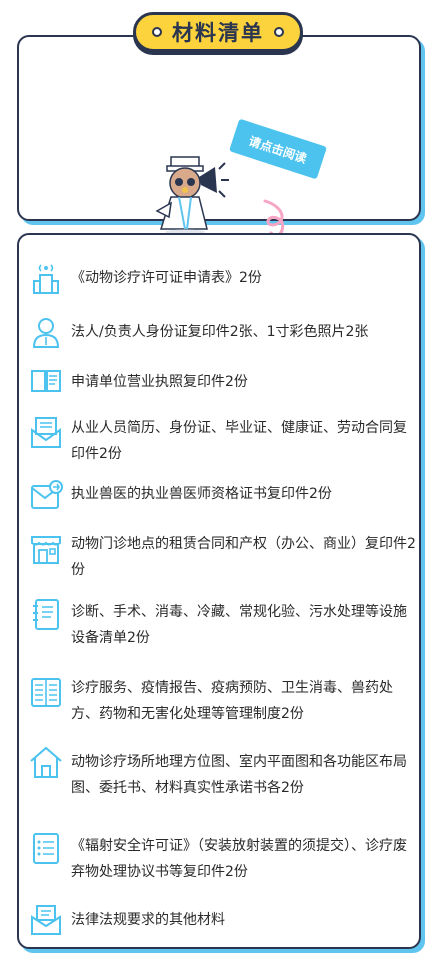  Describe the element at coordinates (46, 381) in the screenshot. I see `open-book-icon` at that location.